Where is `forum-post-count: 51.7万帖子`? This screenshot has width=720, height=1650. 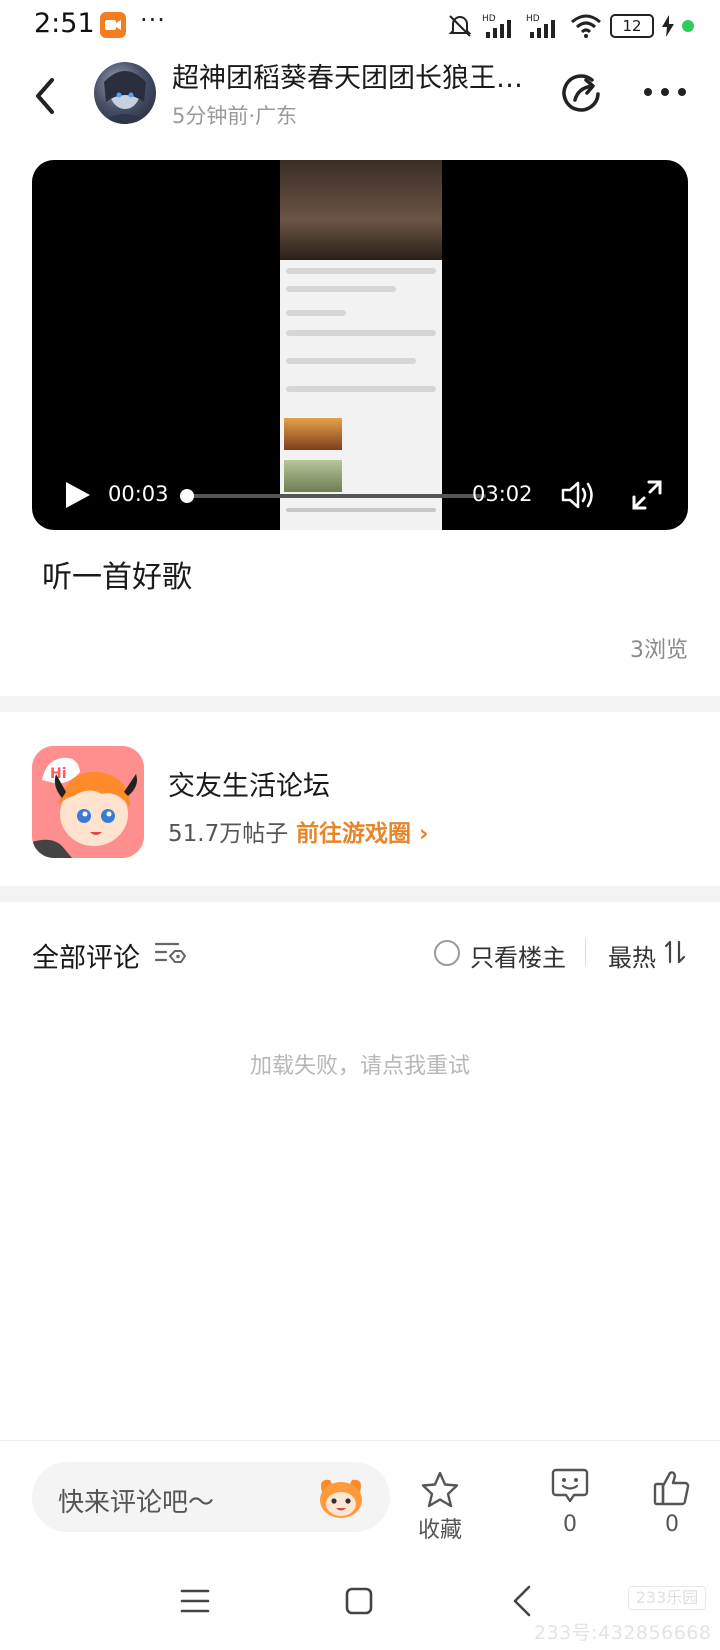
forum-post-count: 51.7万帖子 is located at coordinates (228, 834).